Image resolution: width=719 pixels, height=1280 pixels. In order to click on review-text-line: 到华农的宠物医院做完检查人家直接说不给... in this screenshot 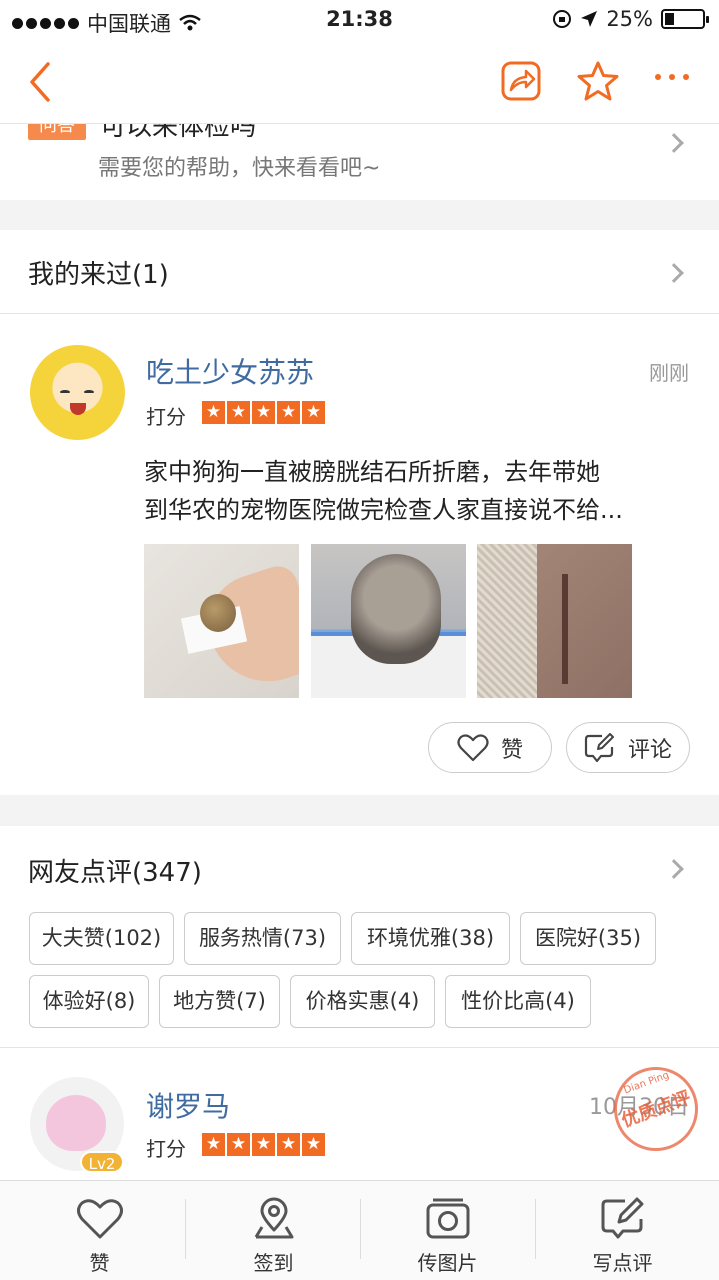, I will do `click(383, 510)`.